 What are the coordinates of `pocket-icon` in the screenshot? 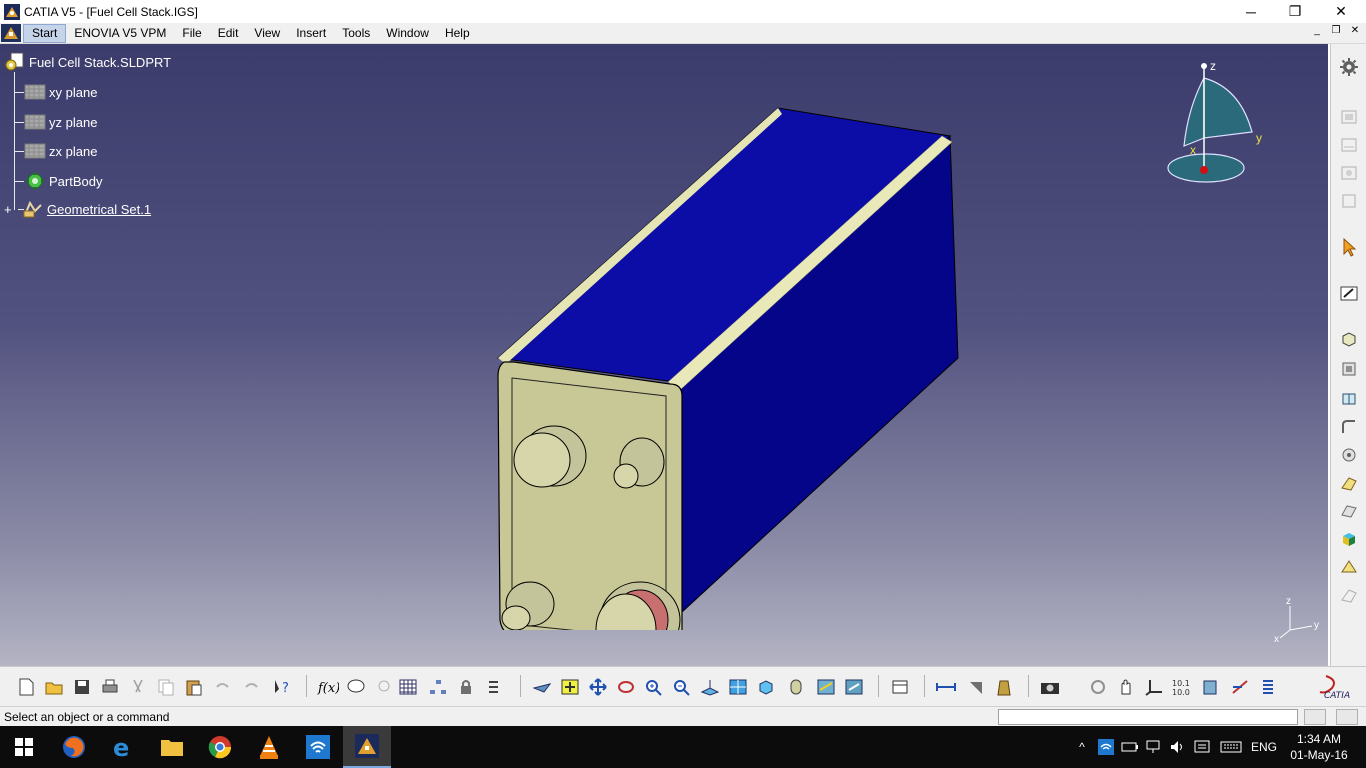 It's located at (1349, 369).